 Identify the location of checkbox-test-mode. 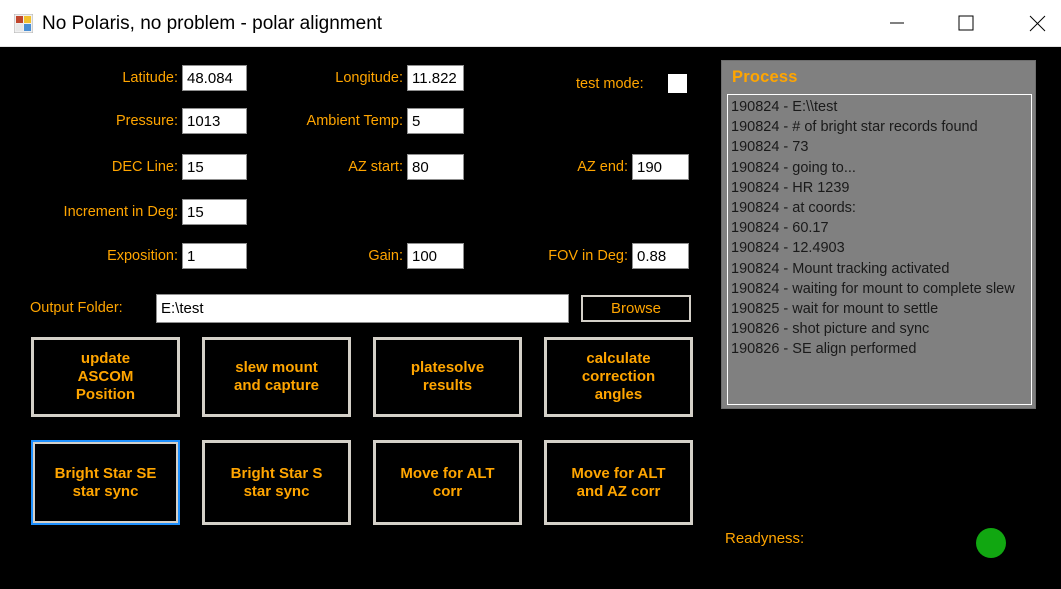
(677, 83).